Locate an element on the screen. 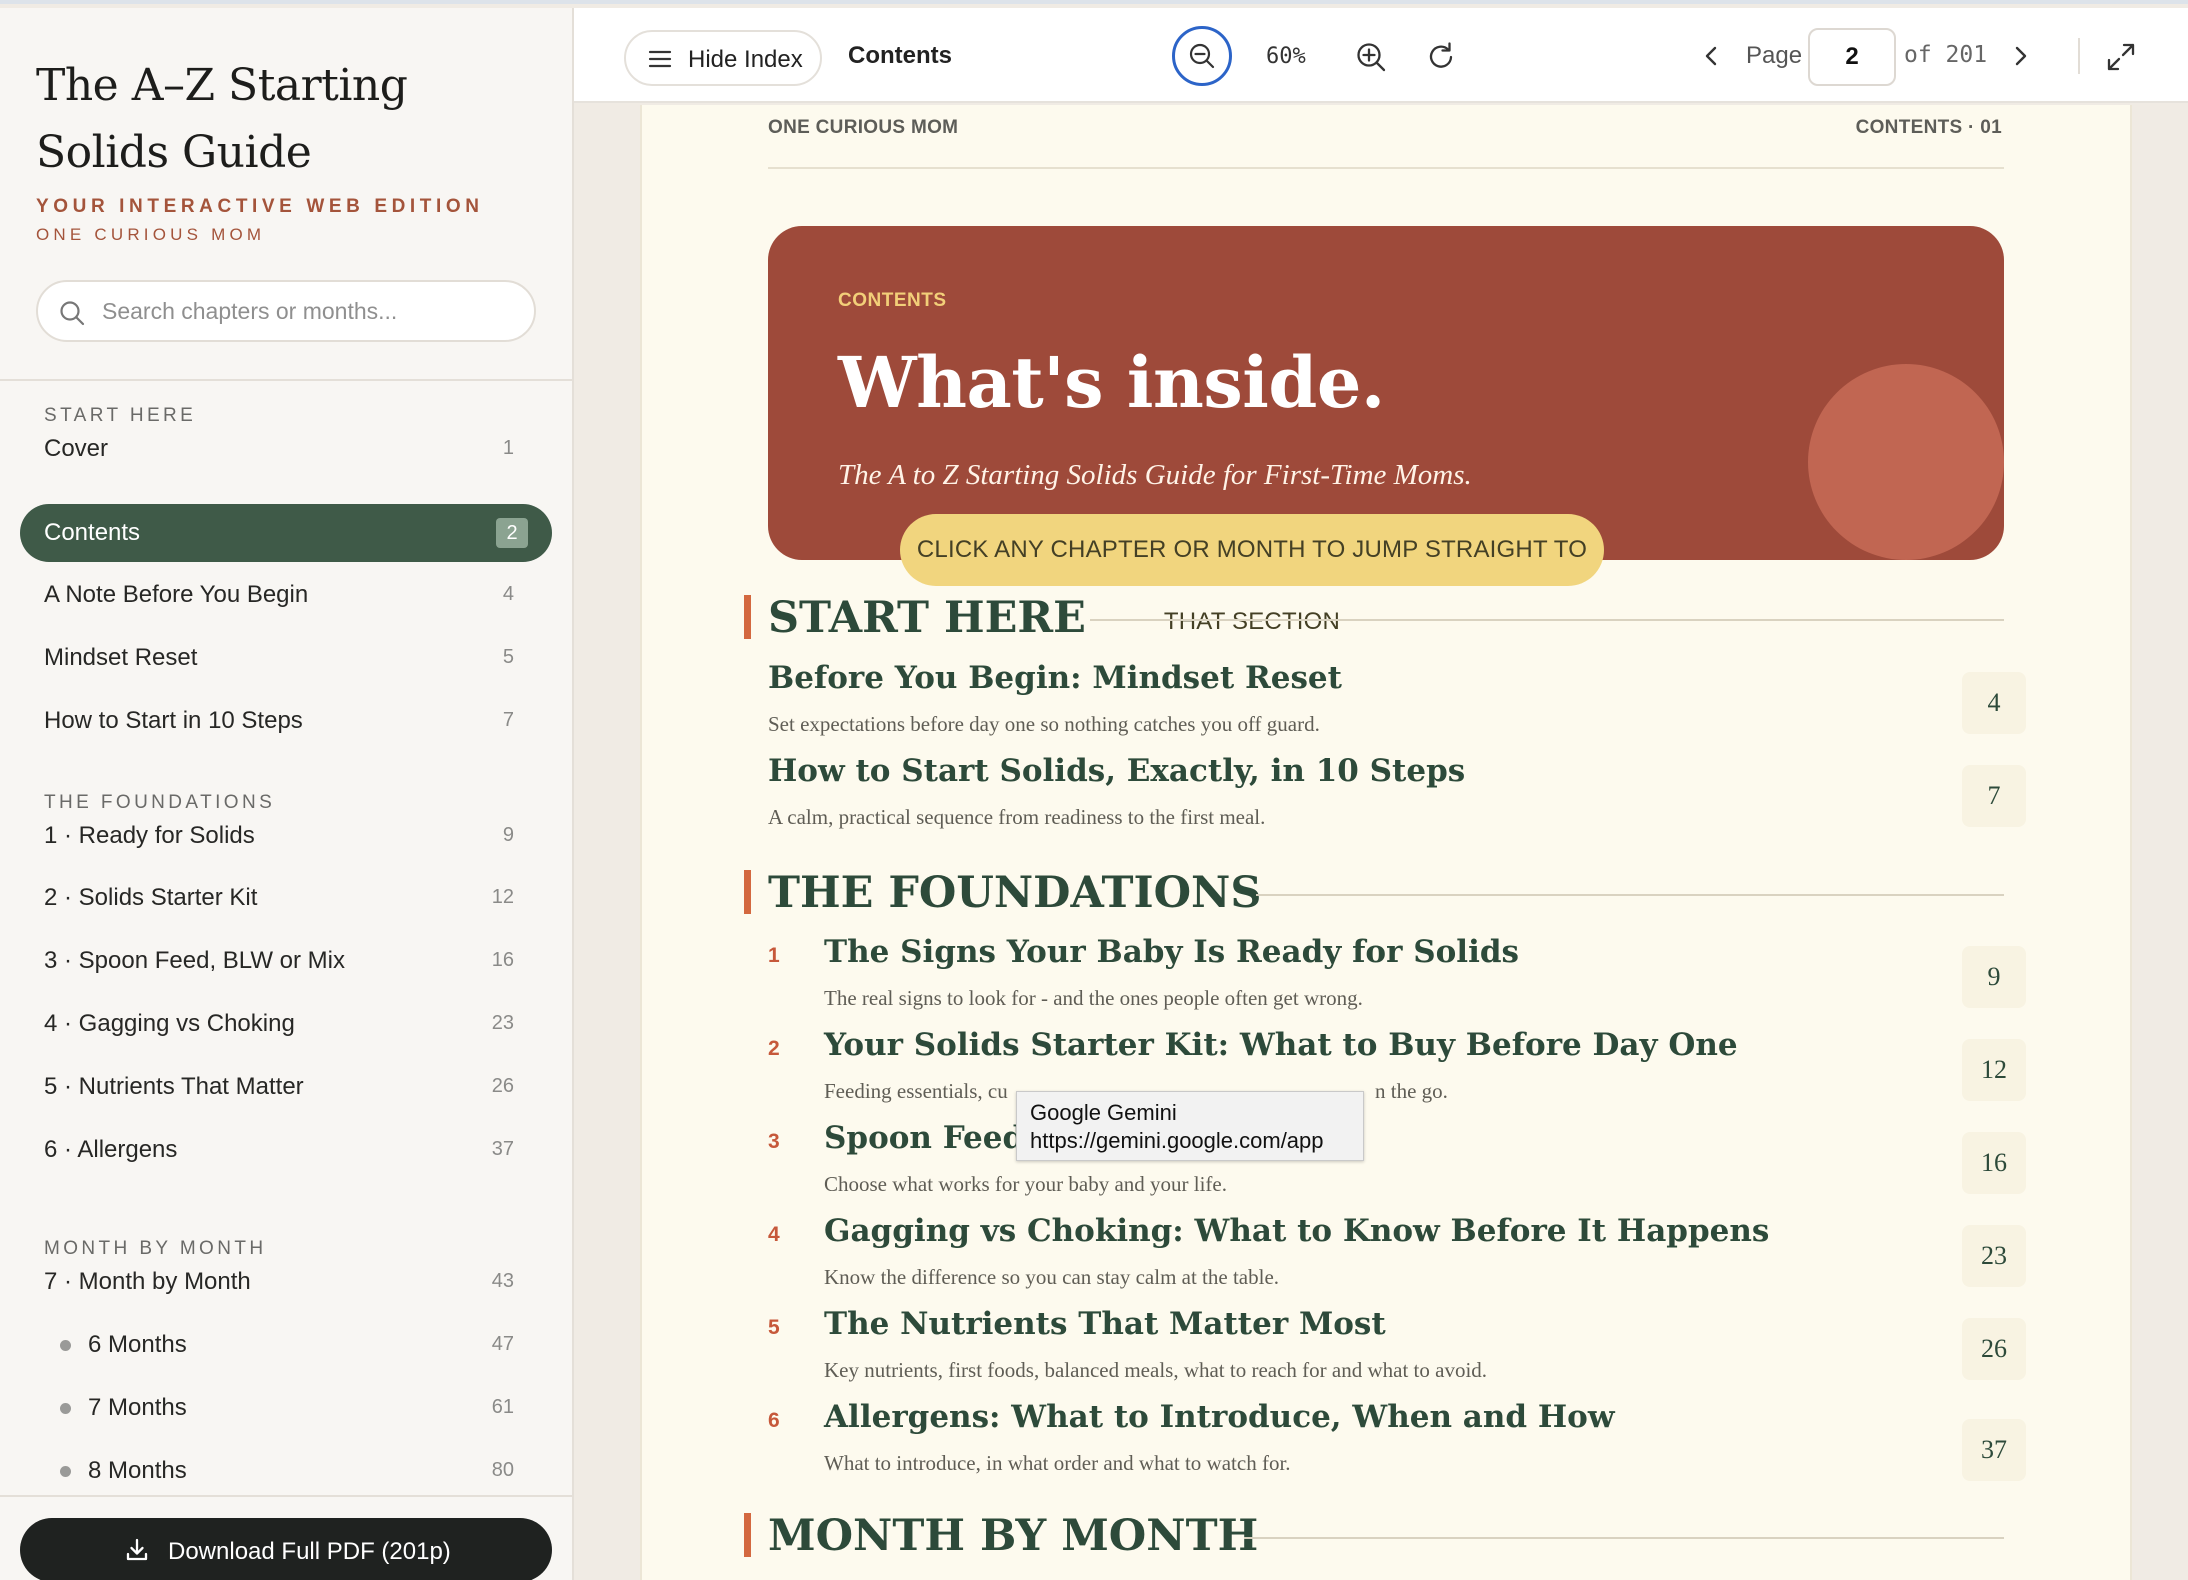  toc-entry-description-tail: n the go. is located at coordinates (1411, 1091).